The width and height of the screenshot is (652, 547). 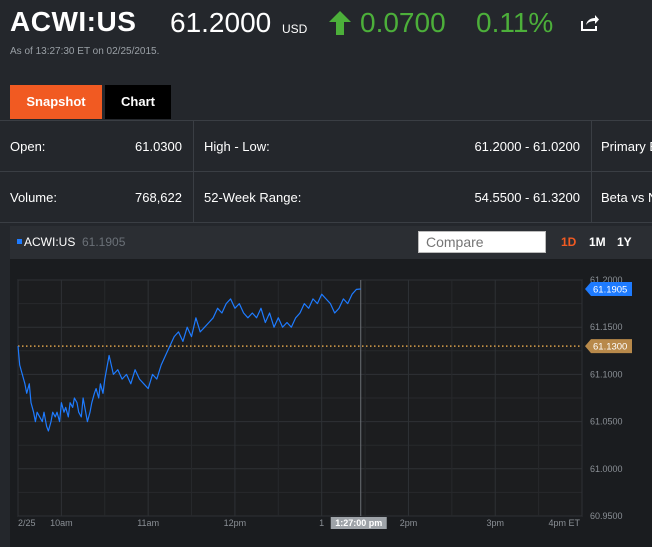 What do you see at coordinates (138, 102) in the screenshot?
I see `tab-chart: Chart` at bounding box center [138, 102].